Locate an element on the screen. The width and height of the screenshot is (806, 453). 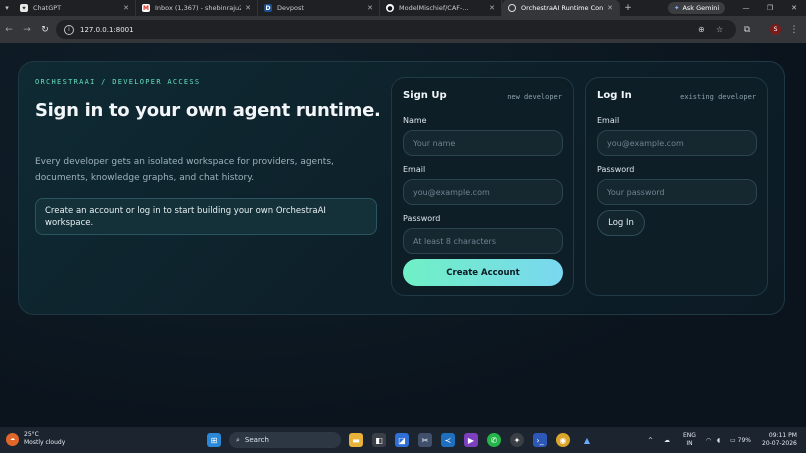
app-a-icon: ▲ is located at coordinates (587, 440).